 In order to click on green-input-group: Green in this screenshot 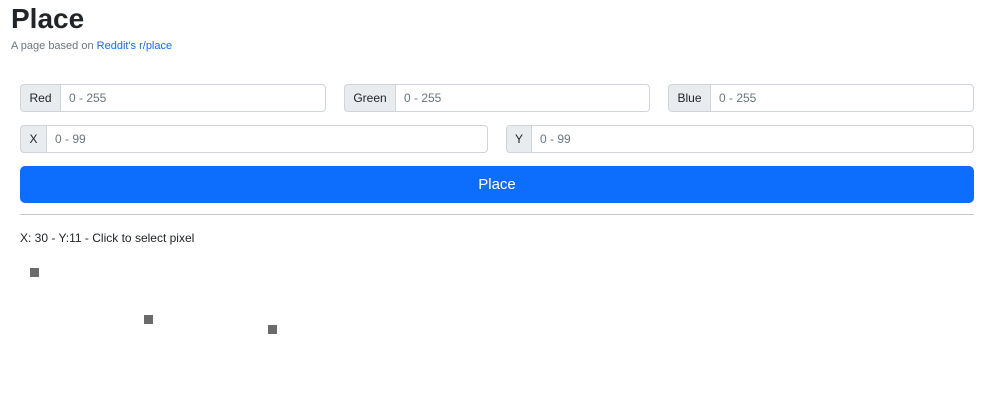, I will do `click(497, 98)`.